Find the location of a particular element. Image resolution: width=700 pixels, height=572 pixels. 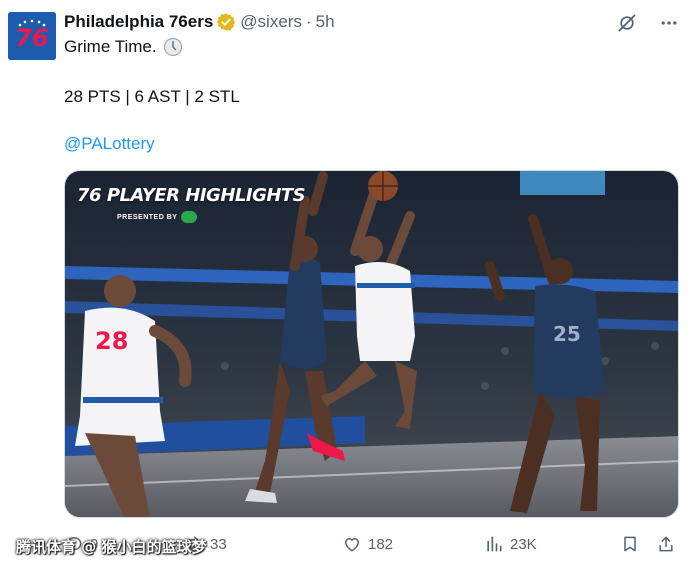

tweet-header: Philadelphia 76ers @sixers · 5h is located at coordinates (199, 22).